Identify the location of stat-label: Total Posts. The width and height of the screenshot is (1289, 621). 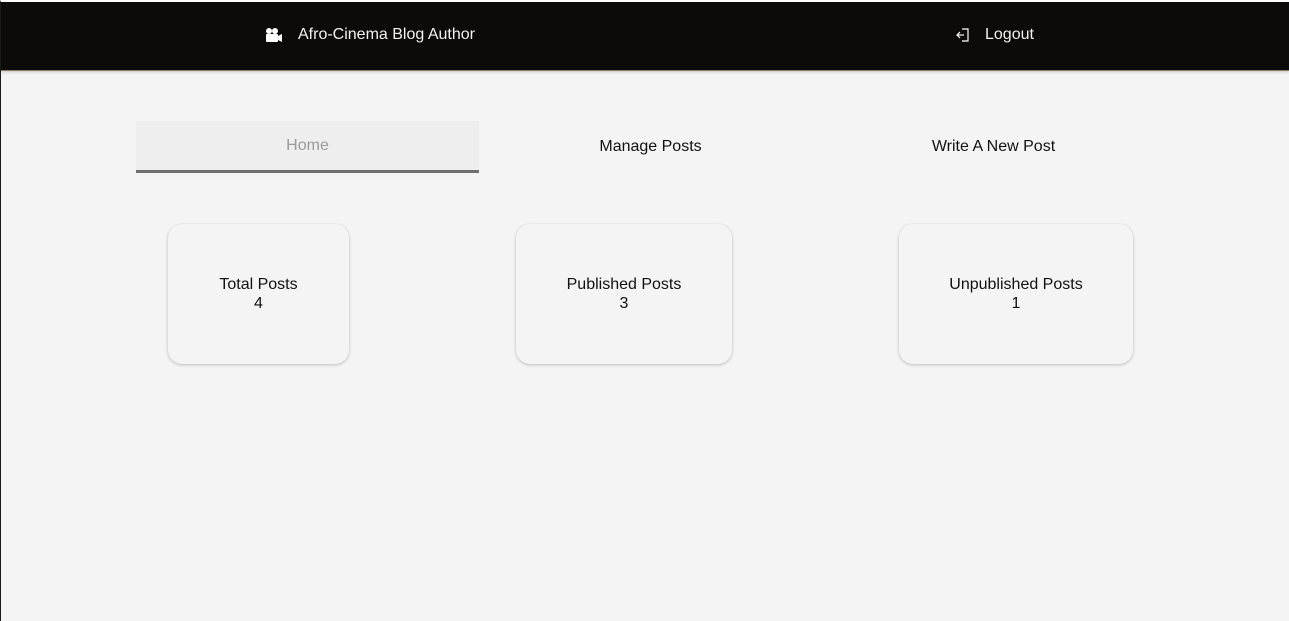
(258, 284).